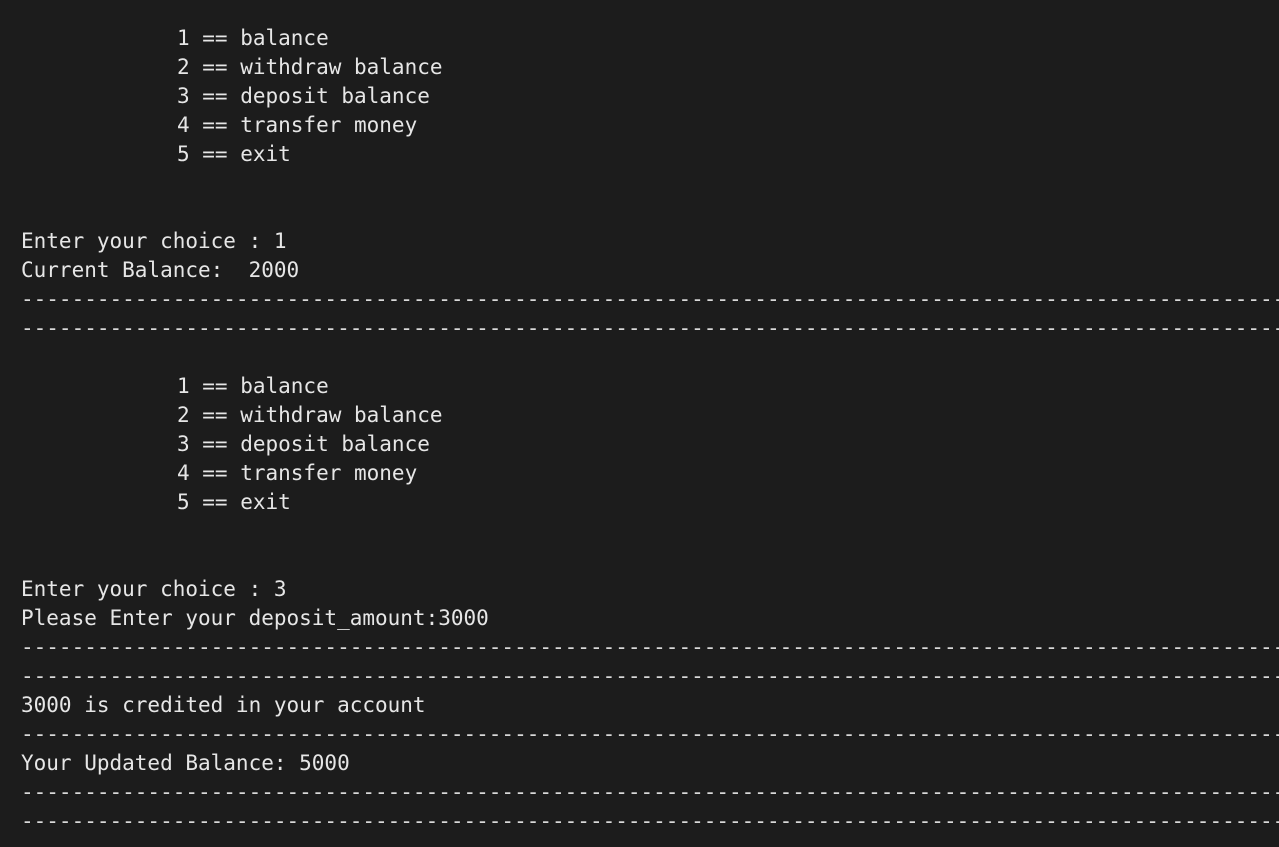  I want to click on output-line: 3000 is credited in your account, so click(223, 705).